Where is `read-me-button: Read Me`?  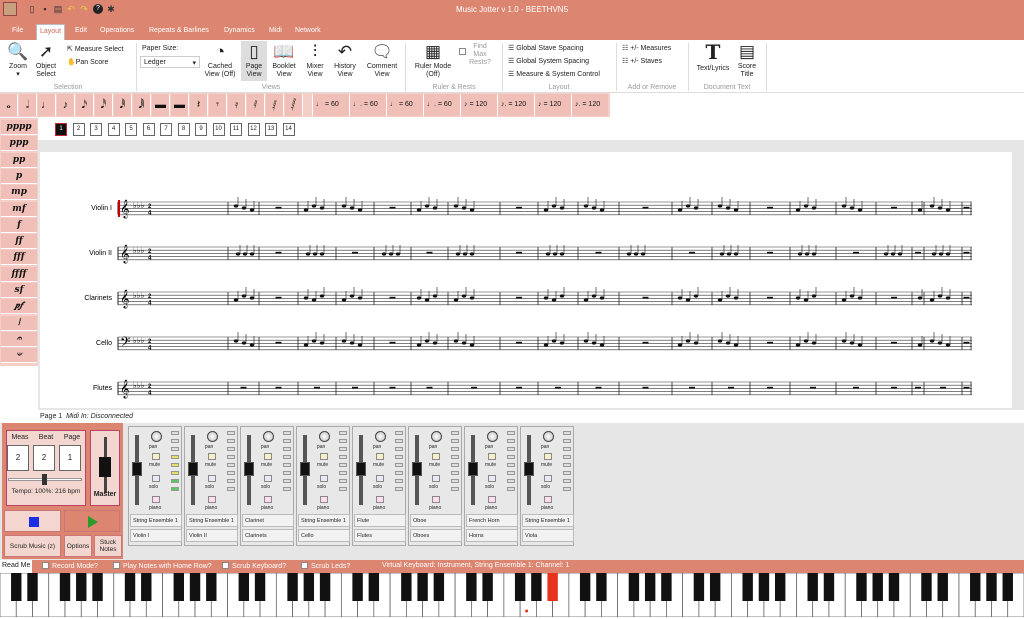
read-me-button: Read Me is located at coordinates (16, 566).